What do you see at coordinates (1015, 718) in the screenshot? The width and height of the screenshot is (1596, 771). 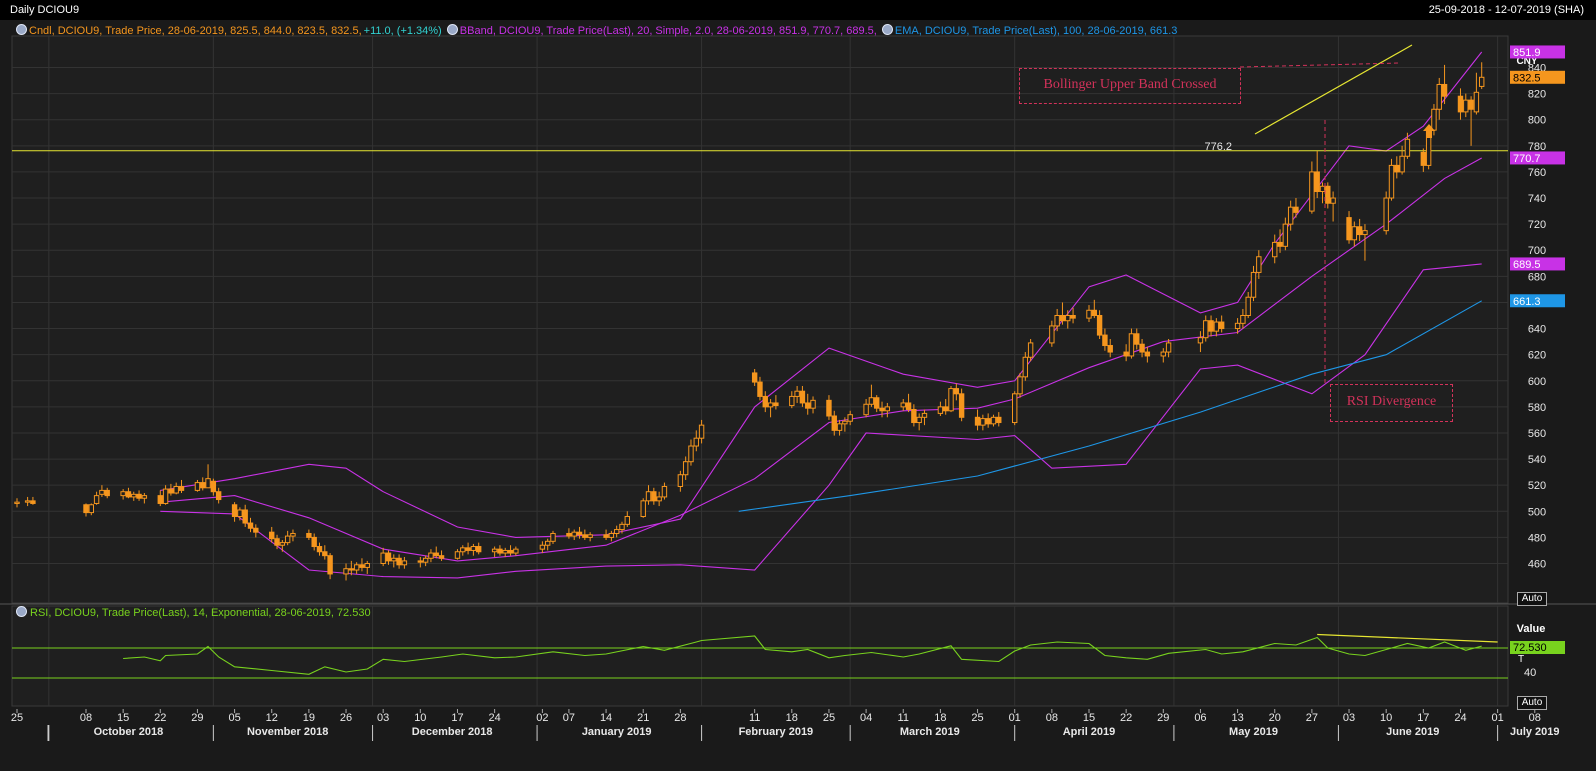 I see `x-day-tick-label: 01` at bounding box center [1015, 718].